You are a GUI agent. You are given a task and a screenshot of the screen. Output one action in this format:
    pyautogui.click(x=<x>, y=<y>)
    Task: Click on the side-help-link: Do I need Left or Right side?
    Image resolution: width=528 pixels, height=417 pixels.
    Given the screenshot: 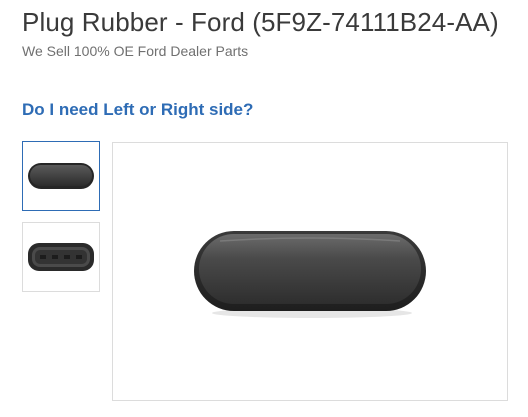 What is the action you would take?
    pyautogui.click(x=137, y=110)
    